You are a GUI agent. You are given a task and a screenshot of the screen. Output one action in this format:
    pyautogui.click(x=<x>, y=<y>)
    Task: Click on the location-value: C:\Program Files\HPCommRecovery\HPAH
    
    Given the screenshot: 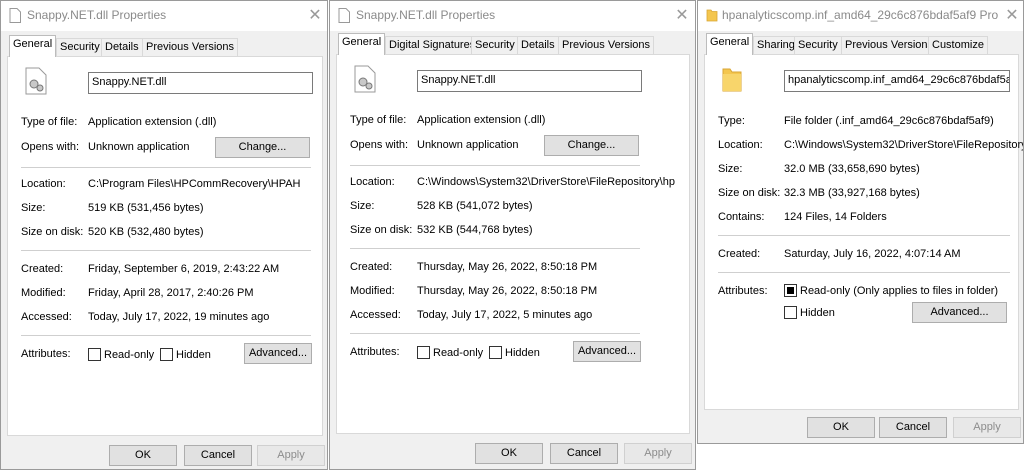 What is the action you would take?
    pyautogui.click(x=194, y=184)
    